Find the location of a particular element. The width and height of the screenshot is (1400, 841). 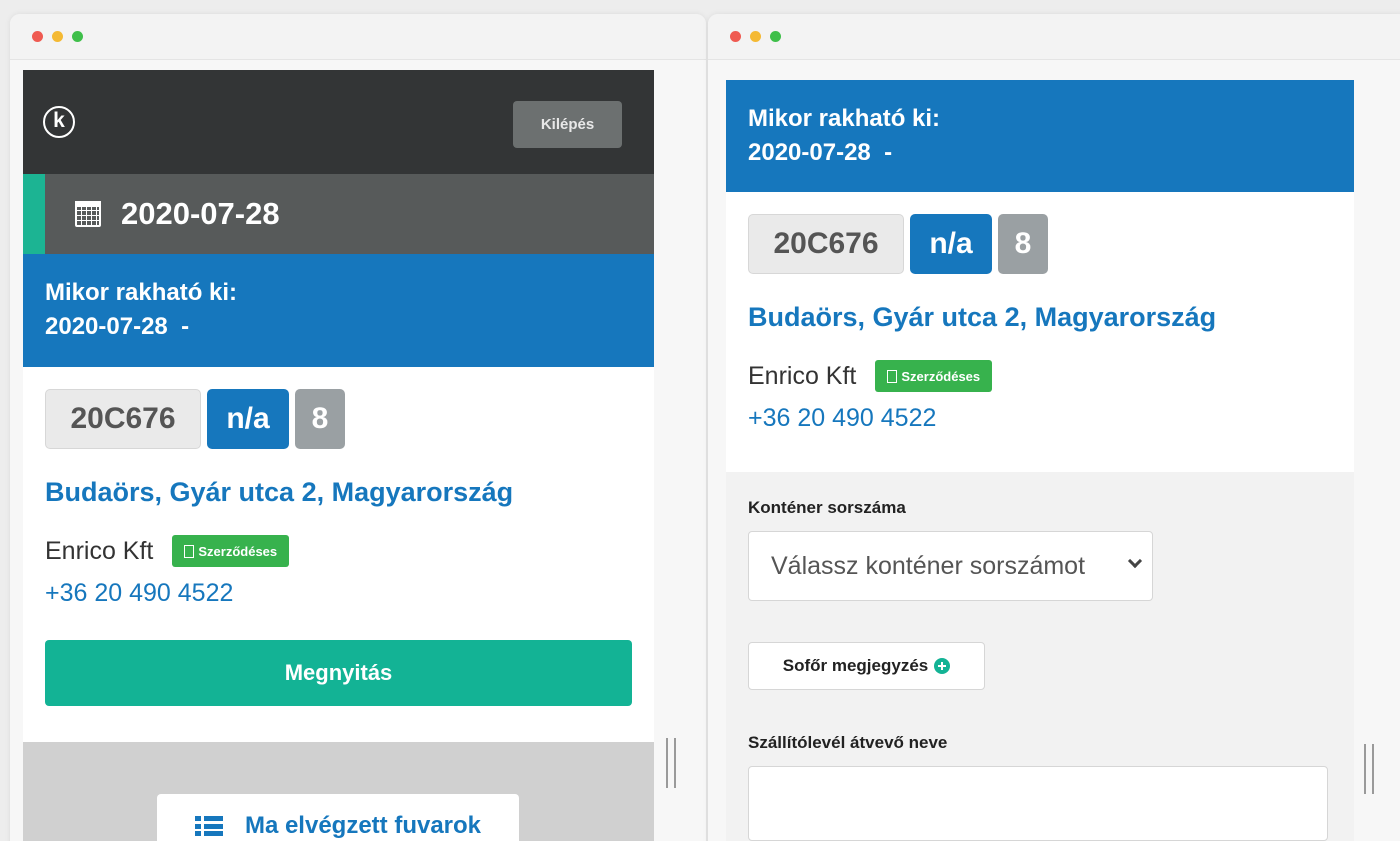

date-bar: 2020-07-28 is located at coordinates (338, 214).